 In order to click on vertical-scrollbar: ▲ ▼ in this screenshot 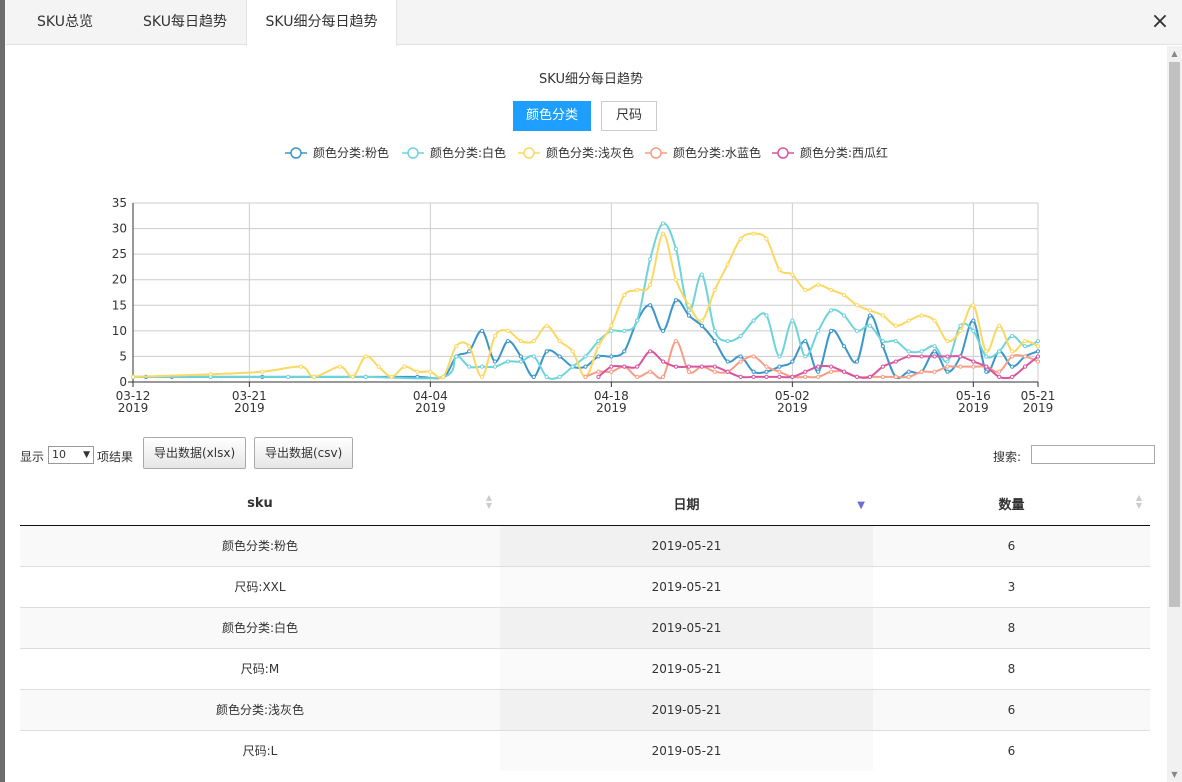, I will do `click(1174, 414)`.